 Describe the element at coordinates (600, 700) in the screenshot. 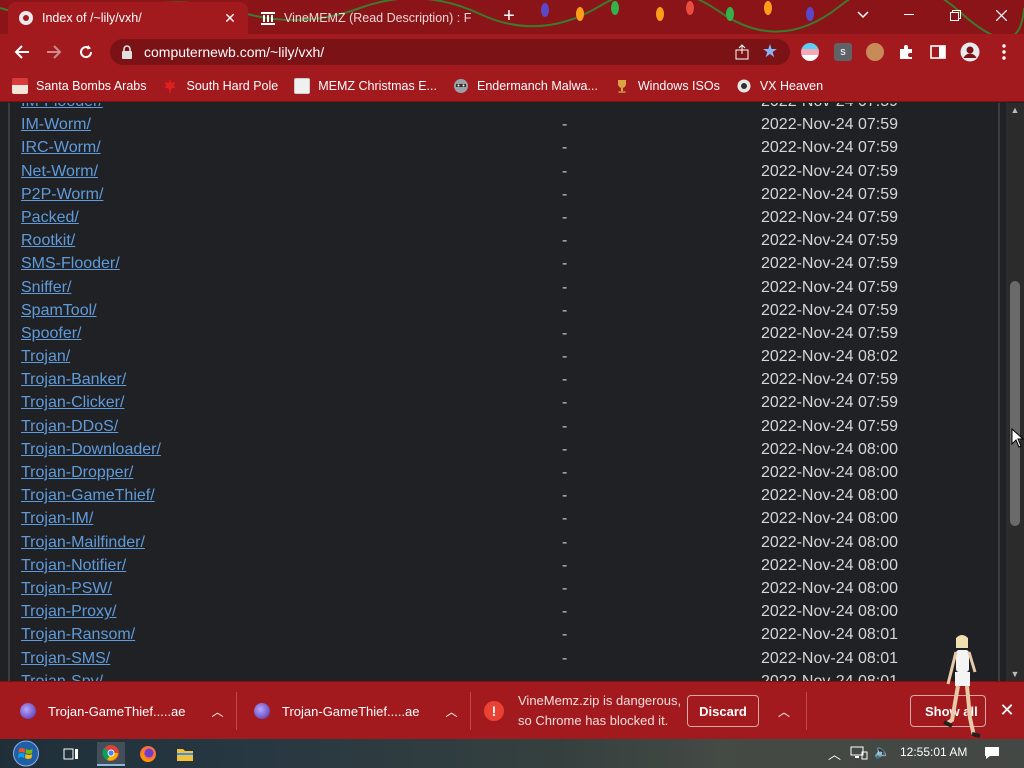

I see `blocked-message-line-1: VineMemz.zip is dangerous,` at that location.